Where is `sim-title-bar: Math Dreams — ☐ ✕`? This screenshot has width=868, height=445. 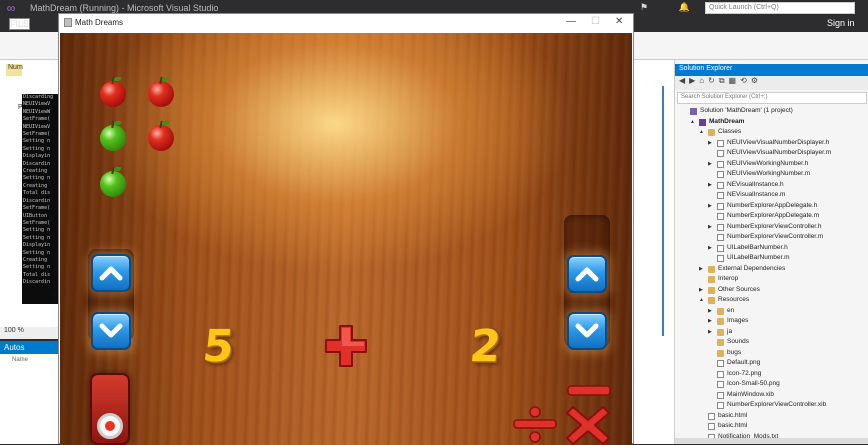 sim-title-bar: Math Dreams — ☐ ✕ is located at coordinates (346, 23).